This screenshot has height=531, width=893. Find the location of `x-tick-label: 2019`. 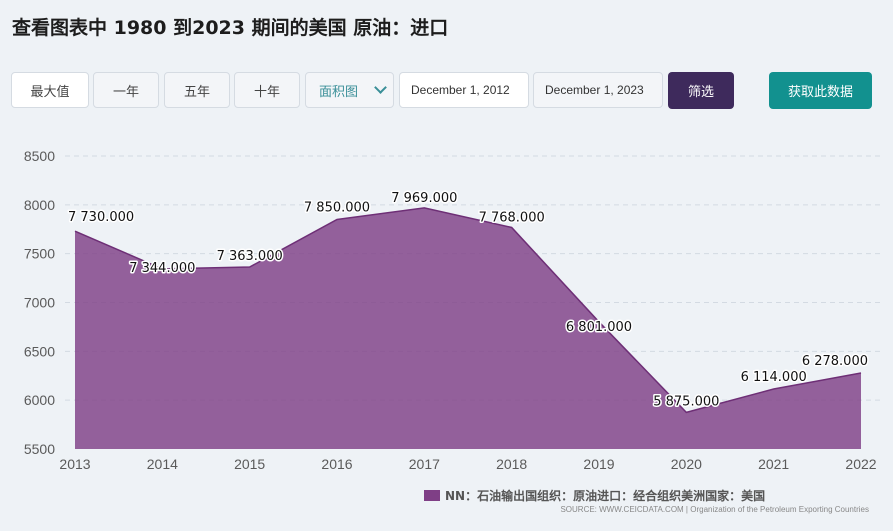

x-tick-label: 2019 is located at coordinates (598, 464).